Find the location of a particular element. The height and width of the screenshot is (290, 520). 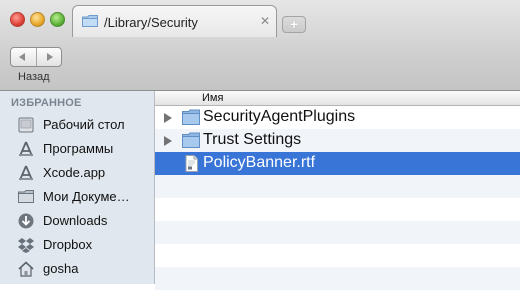

back-label: Назад is located at coordinates (34, 77).